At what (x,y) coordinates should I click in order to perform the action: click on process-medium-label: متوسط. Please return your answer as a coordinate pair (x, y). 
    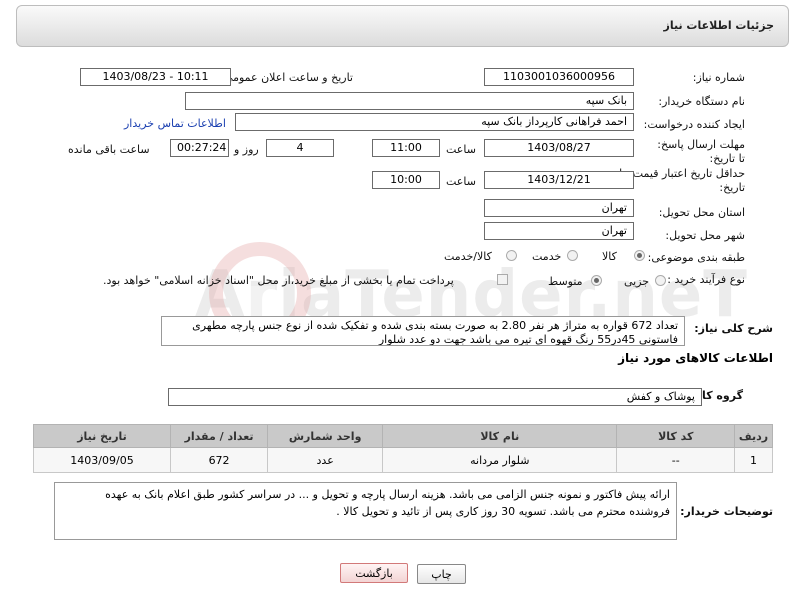
    Looking at the image, I should click on (565, 281).